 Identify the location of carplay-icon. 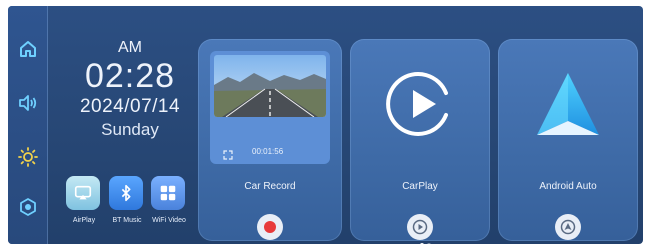
(420, 227).